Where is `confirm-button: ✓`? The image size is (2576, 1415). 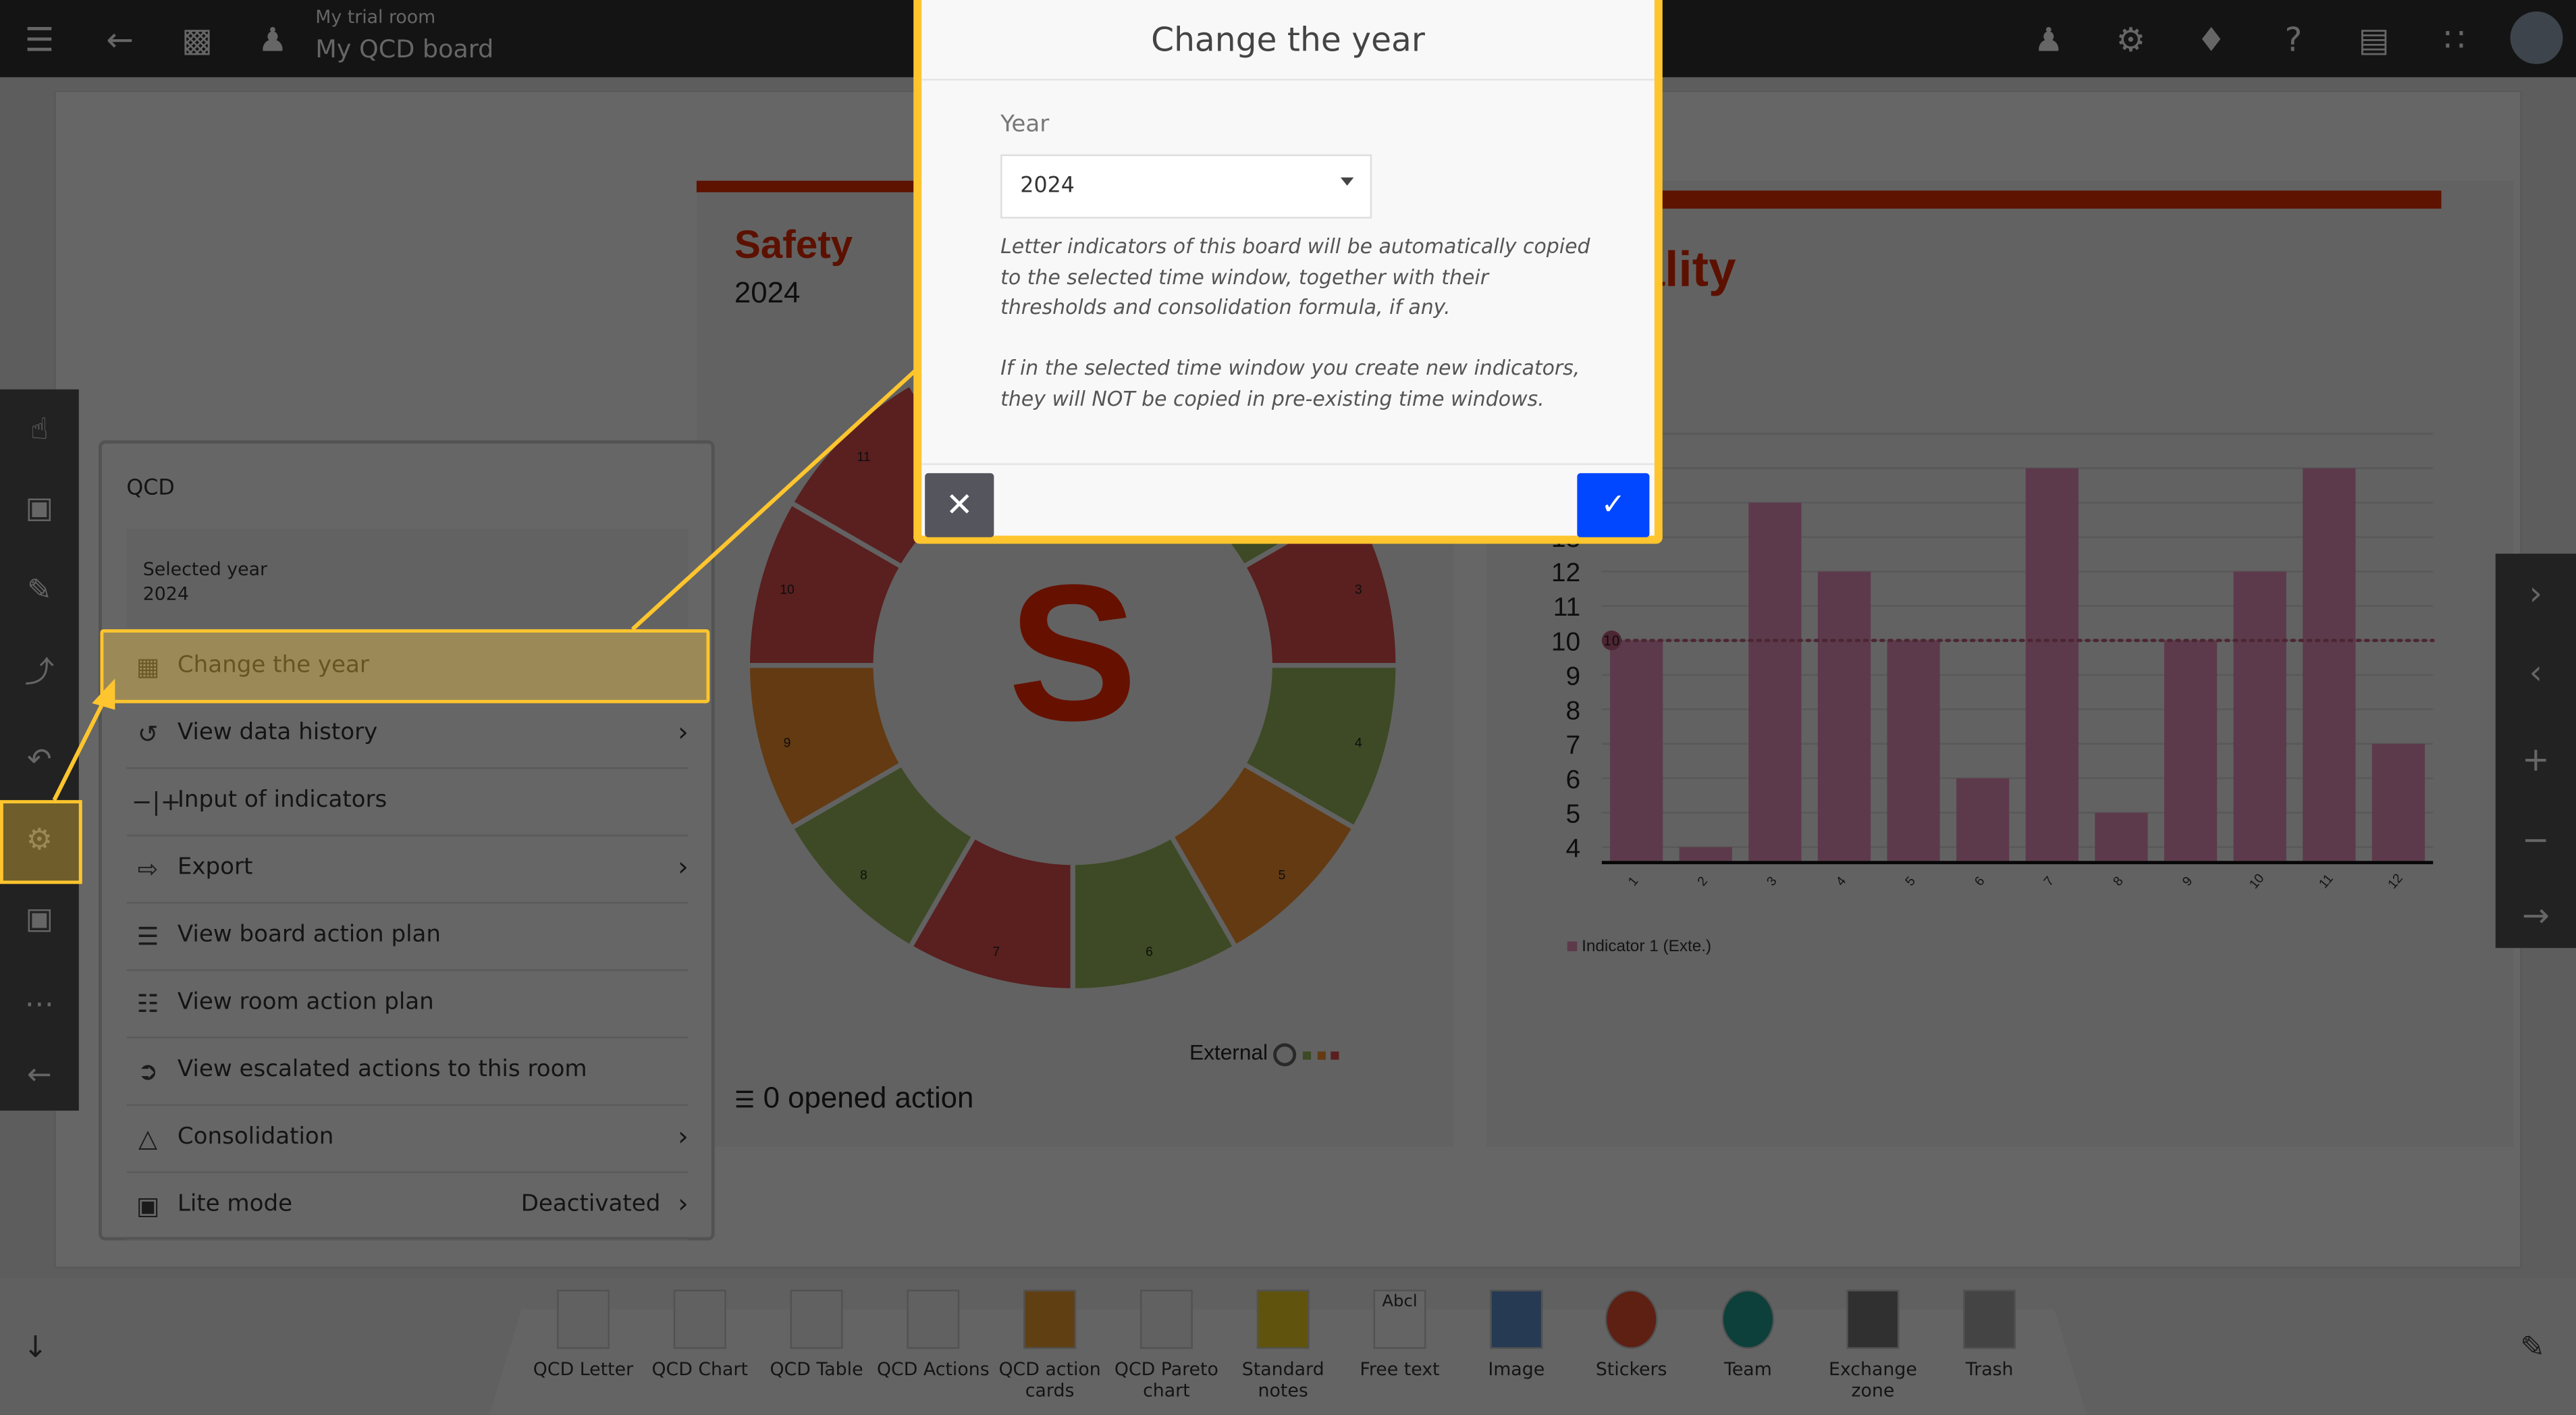 confirm-button: ✓ is located at coordinates (1614, 505).